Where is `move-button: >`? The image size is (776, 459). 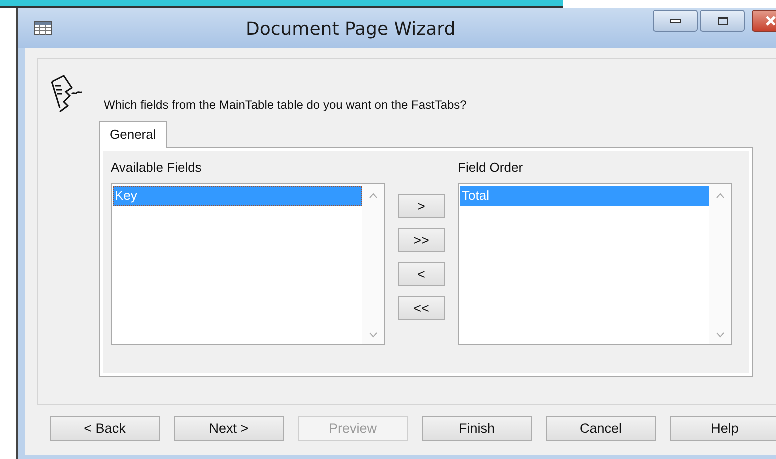
move-button: > is located at coordinates (421, 206).